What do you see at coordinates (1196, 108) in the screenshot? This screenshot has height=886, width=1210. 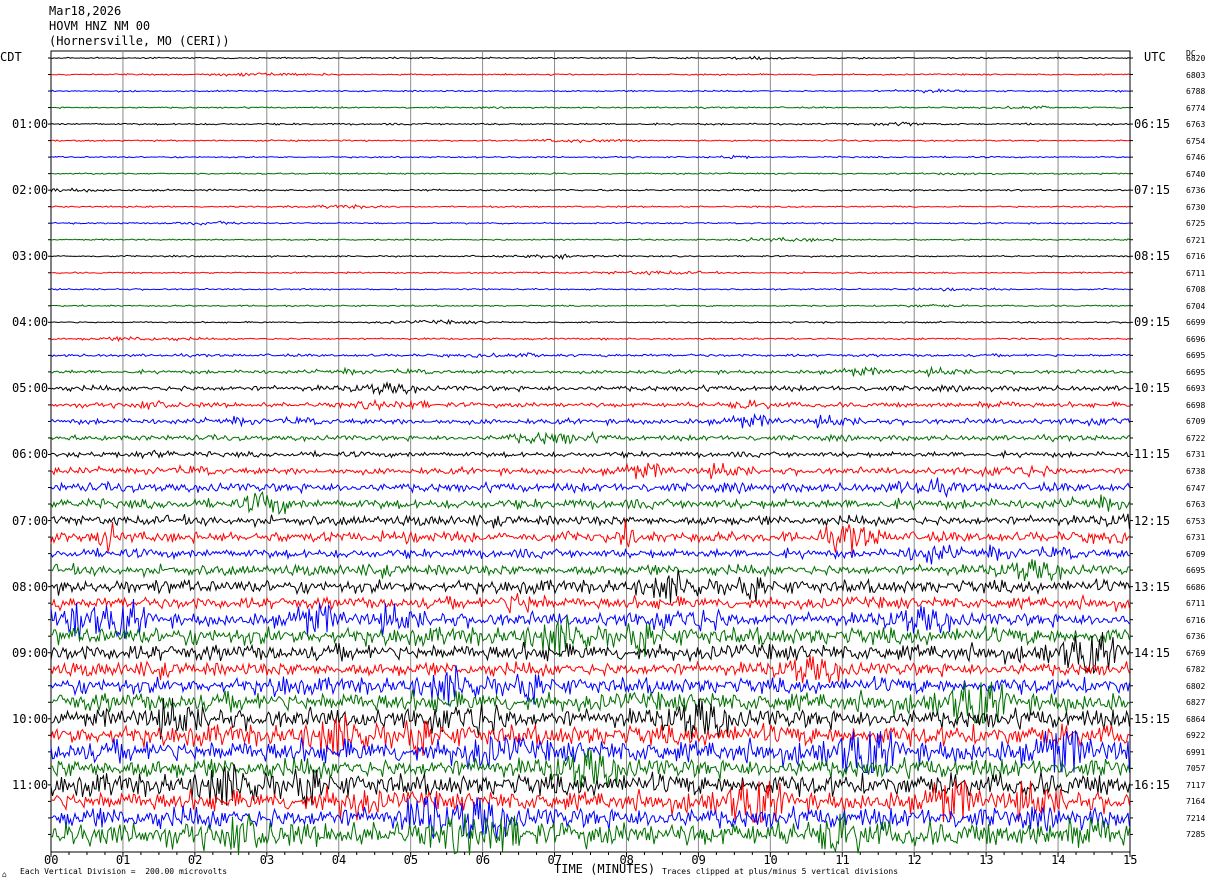 I see `dc-offset-label: 6774` at bounding box center [1196, 108].